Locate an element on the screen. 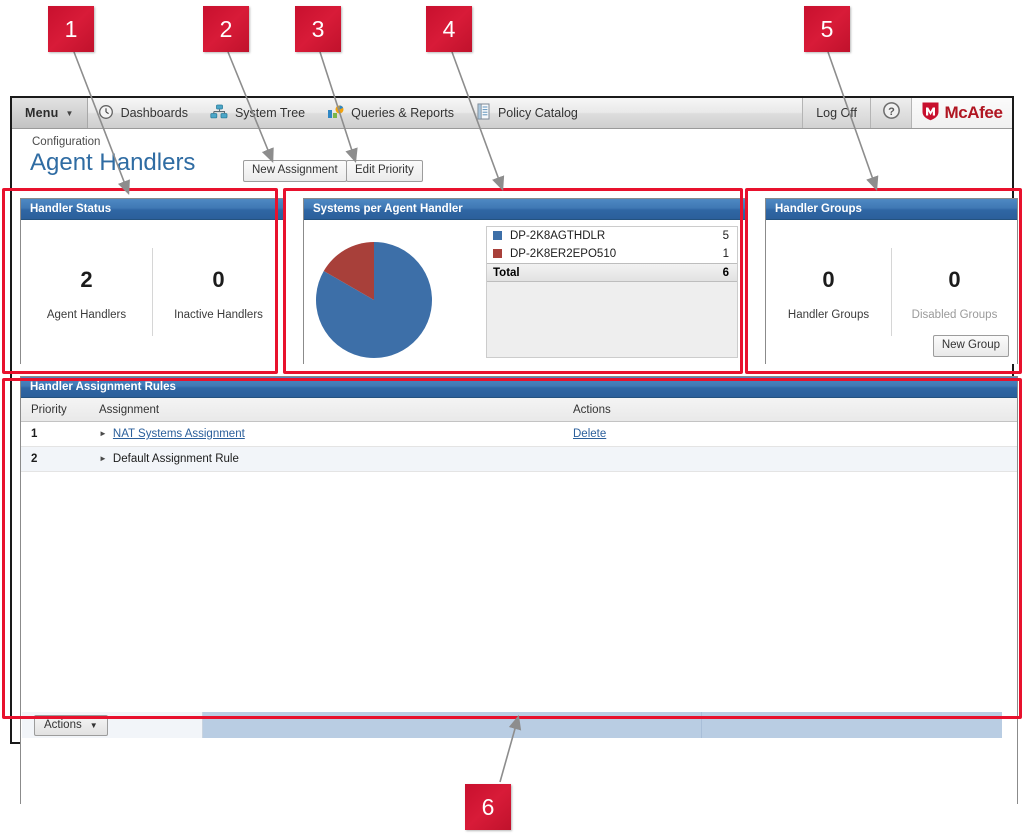 The height and width of the screenshot is (836, 1024). badge-number: 3 is located at coordinates (318, 28).